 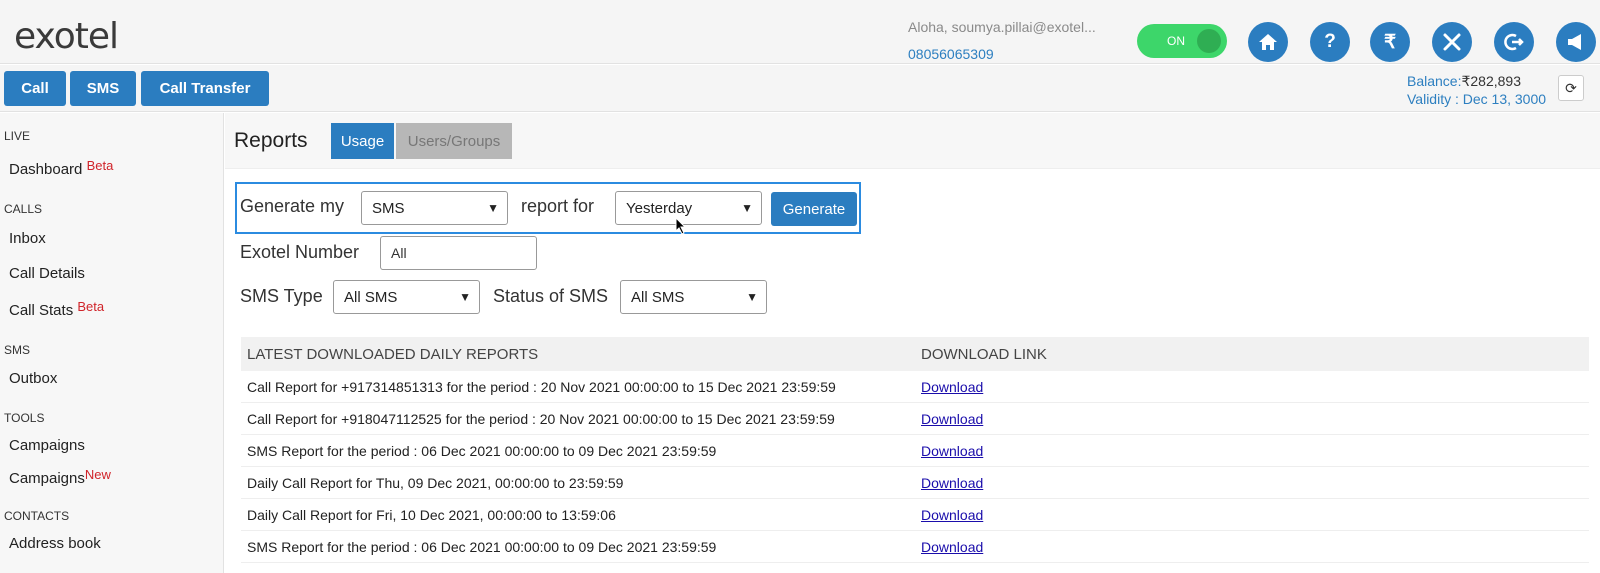 I want to click on announcement-icon, so click(x=1576, y=42).